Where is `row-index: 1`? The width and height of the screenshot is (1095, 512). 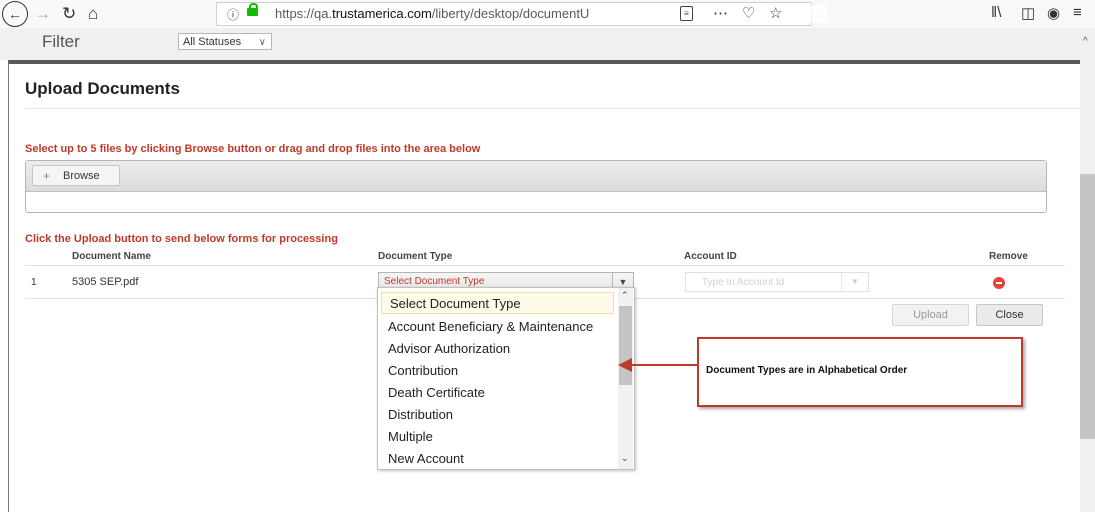
row-index: 1 is located at coordinates (34, 282).